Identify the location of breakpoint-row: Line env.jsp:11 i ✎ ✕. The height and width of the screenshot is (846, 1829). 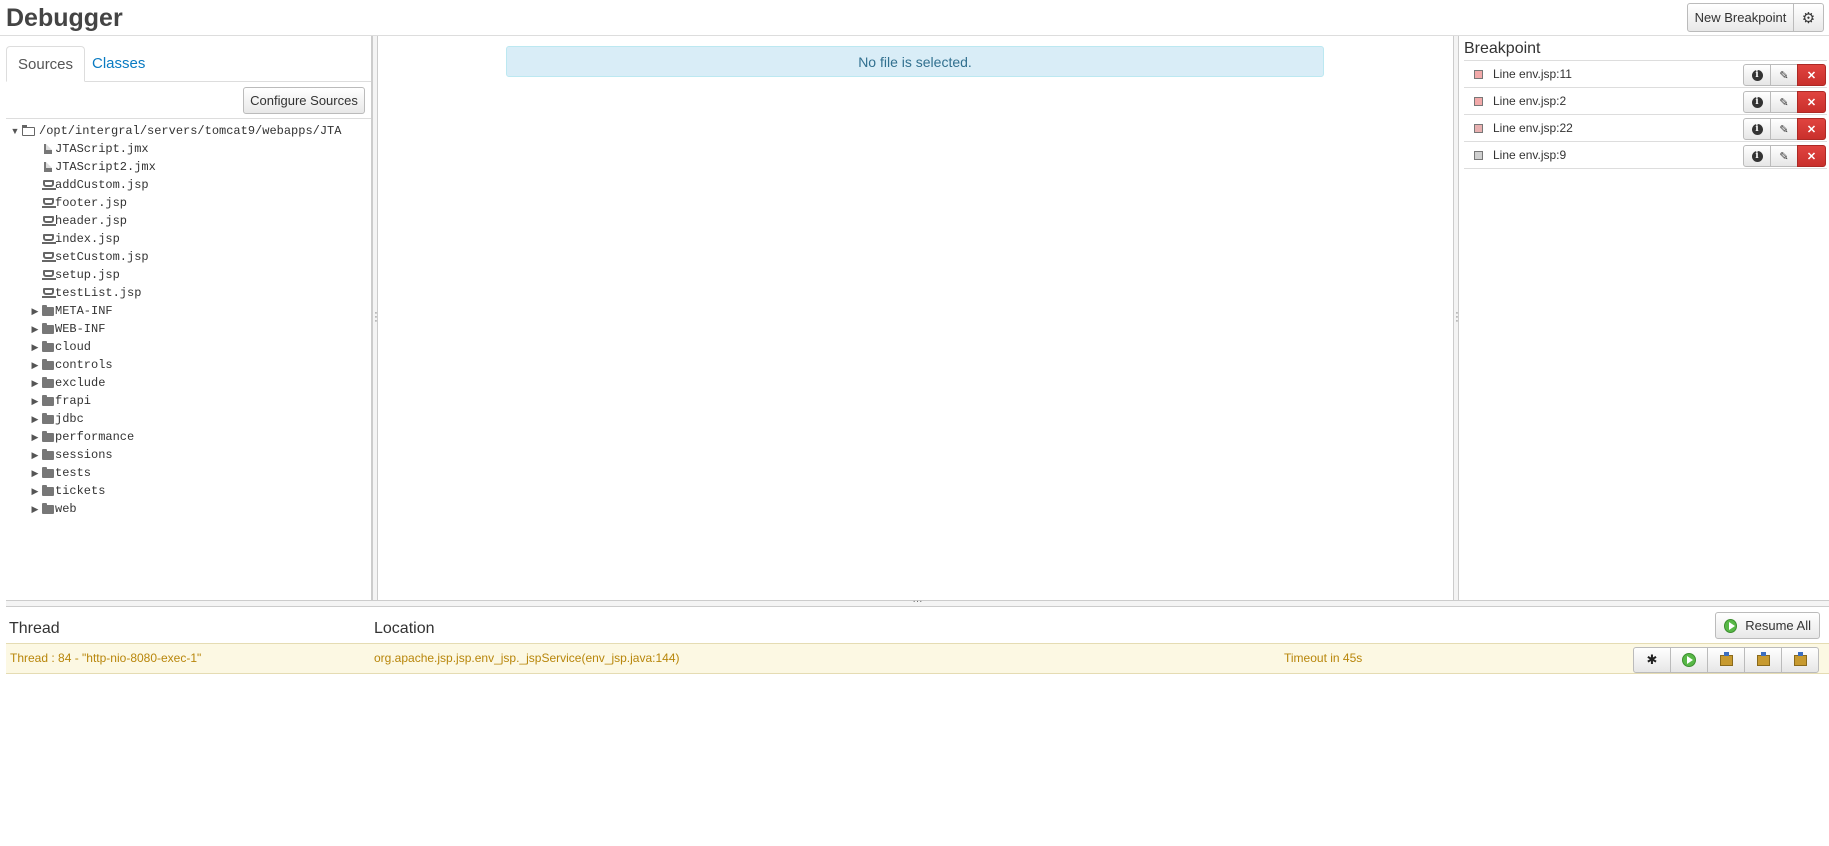
(1645, 74).